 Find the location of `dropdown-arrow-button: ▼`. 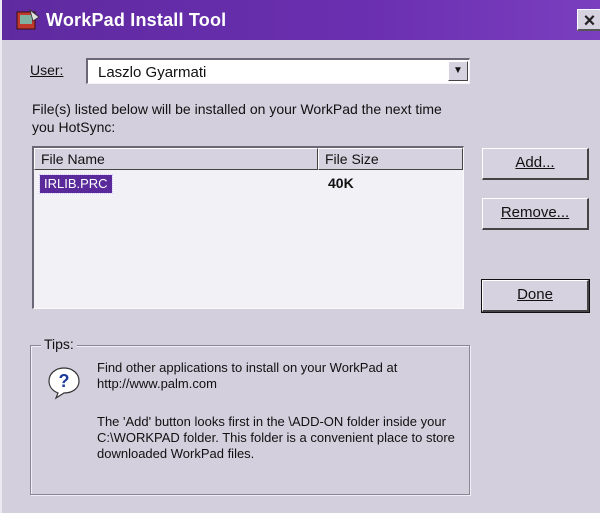

dropdown-arrow-button: ▼ is located at coordinates (458, 71).